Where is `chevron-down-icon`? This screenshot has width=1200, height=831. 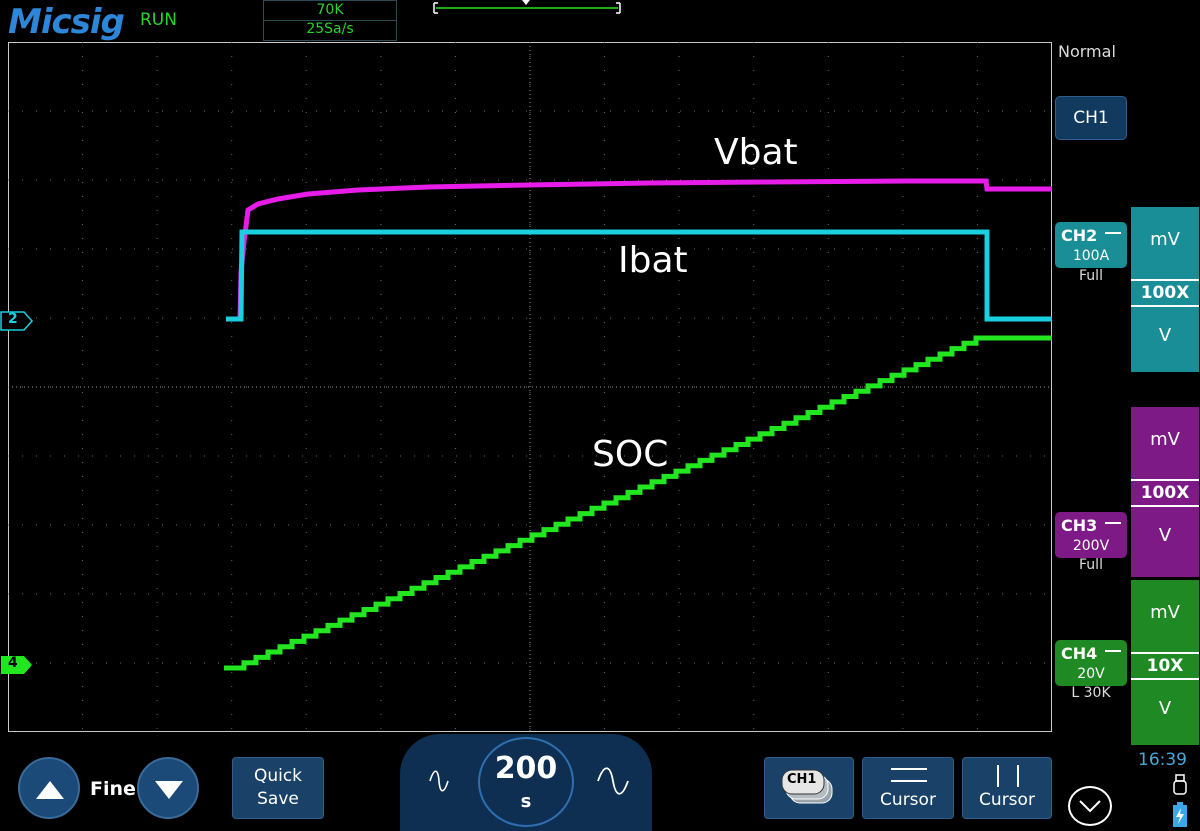
chevron-down-icon is located at coordinates (1090, 806).